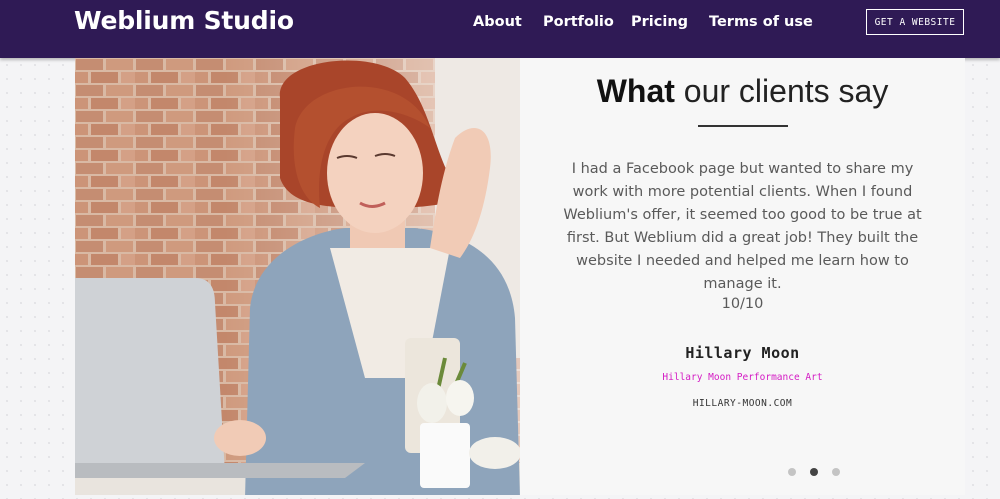 The width and height of the screenshot is (1000, 499). Describe the element at coordinates (497, 22) in the screenshot. I see `nav-link-about: About` at that location.